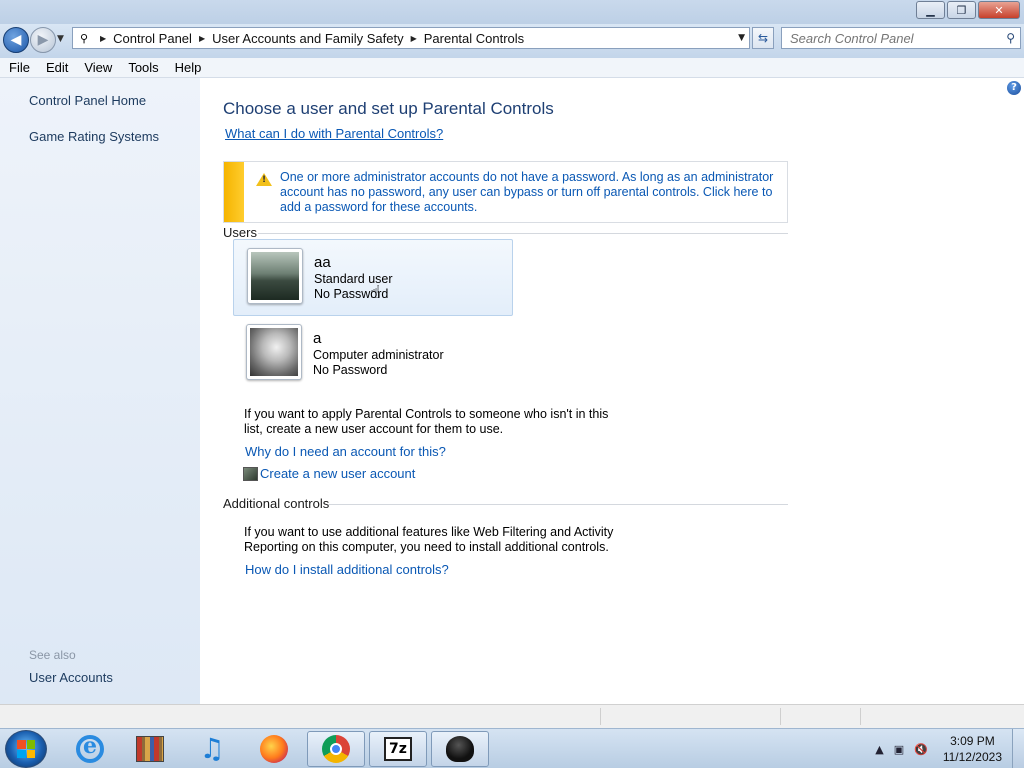 This screenshot has width=1024, height=768. Describe the element at coordinates (334, 133) in the screenshot. I see `what-can-i-do-link: What can I do with Parental Controls?` at that location.